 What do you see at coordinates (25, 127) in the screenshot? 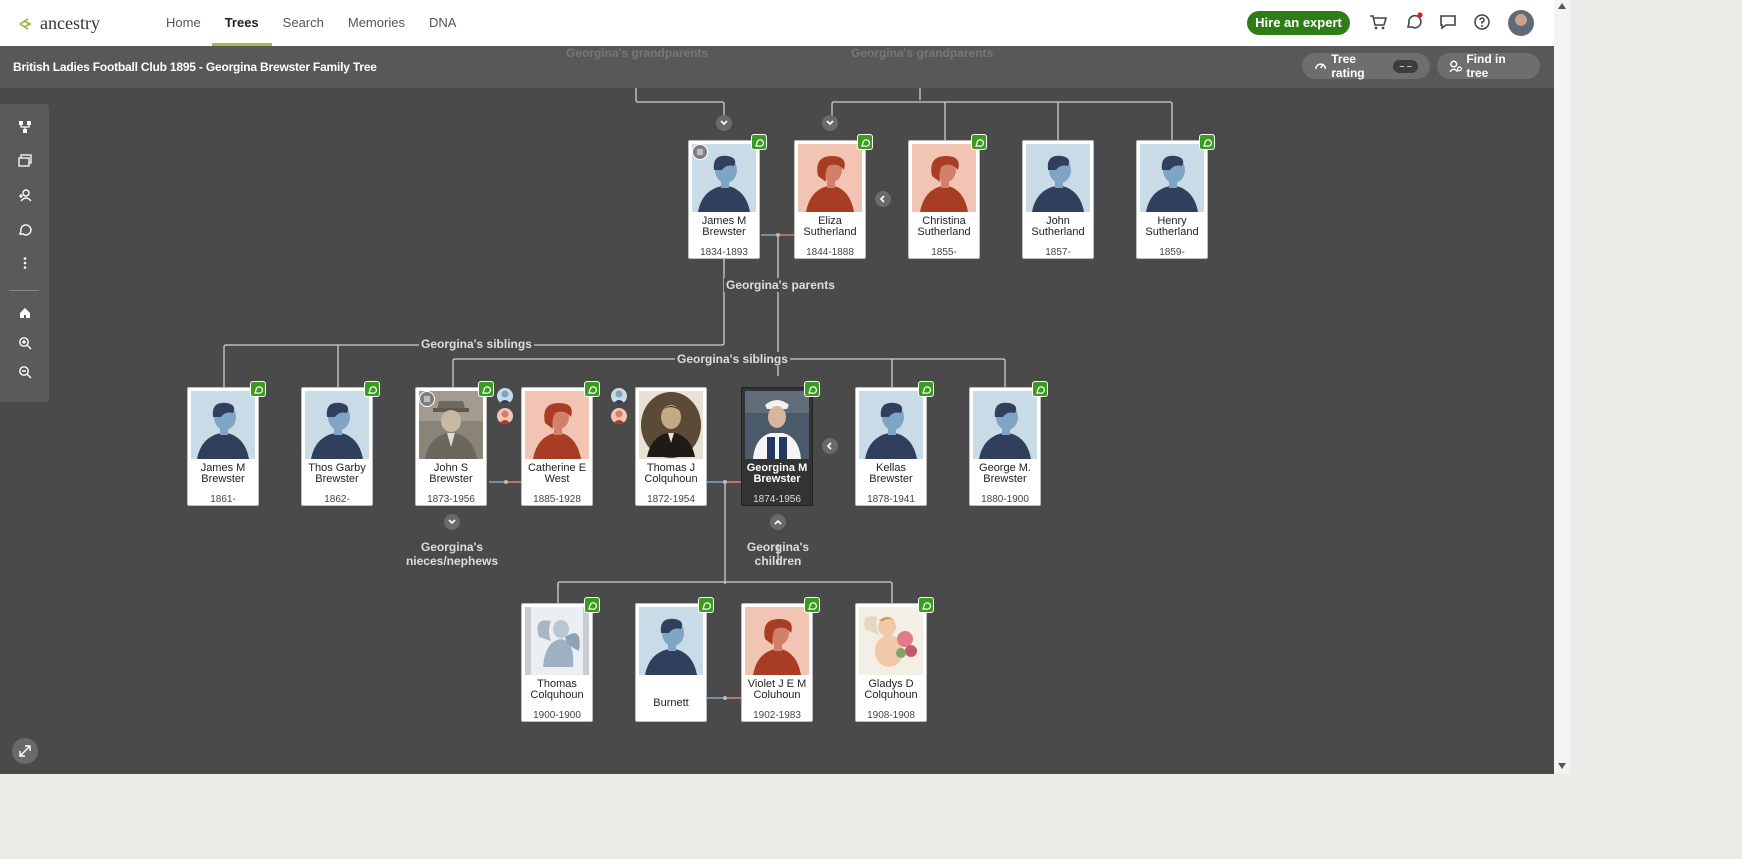
I see `tree-view-tool` at bounding box center [25, 127].